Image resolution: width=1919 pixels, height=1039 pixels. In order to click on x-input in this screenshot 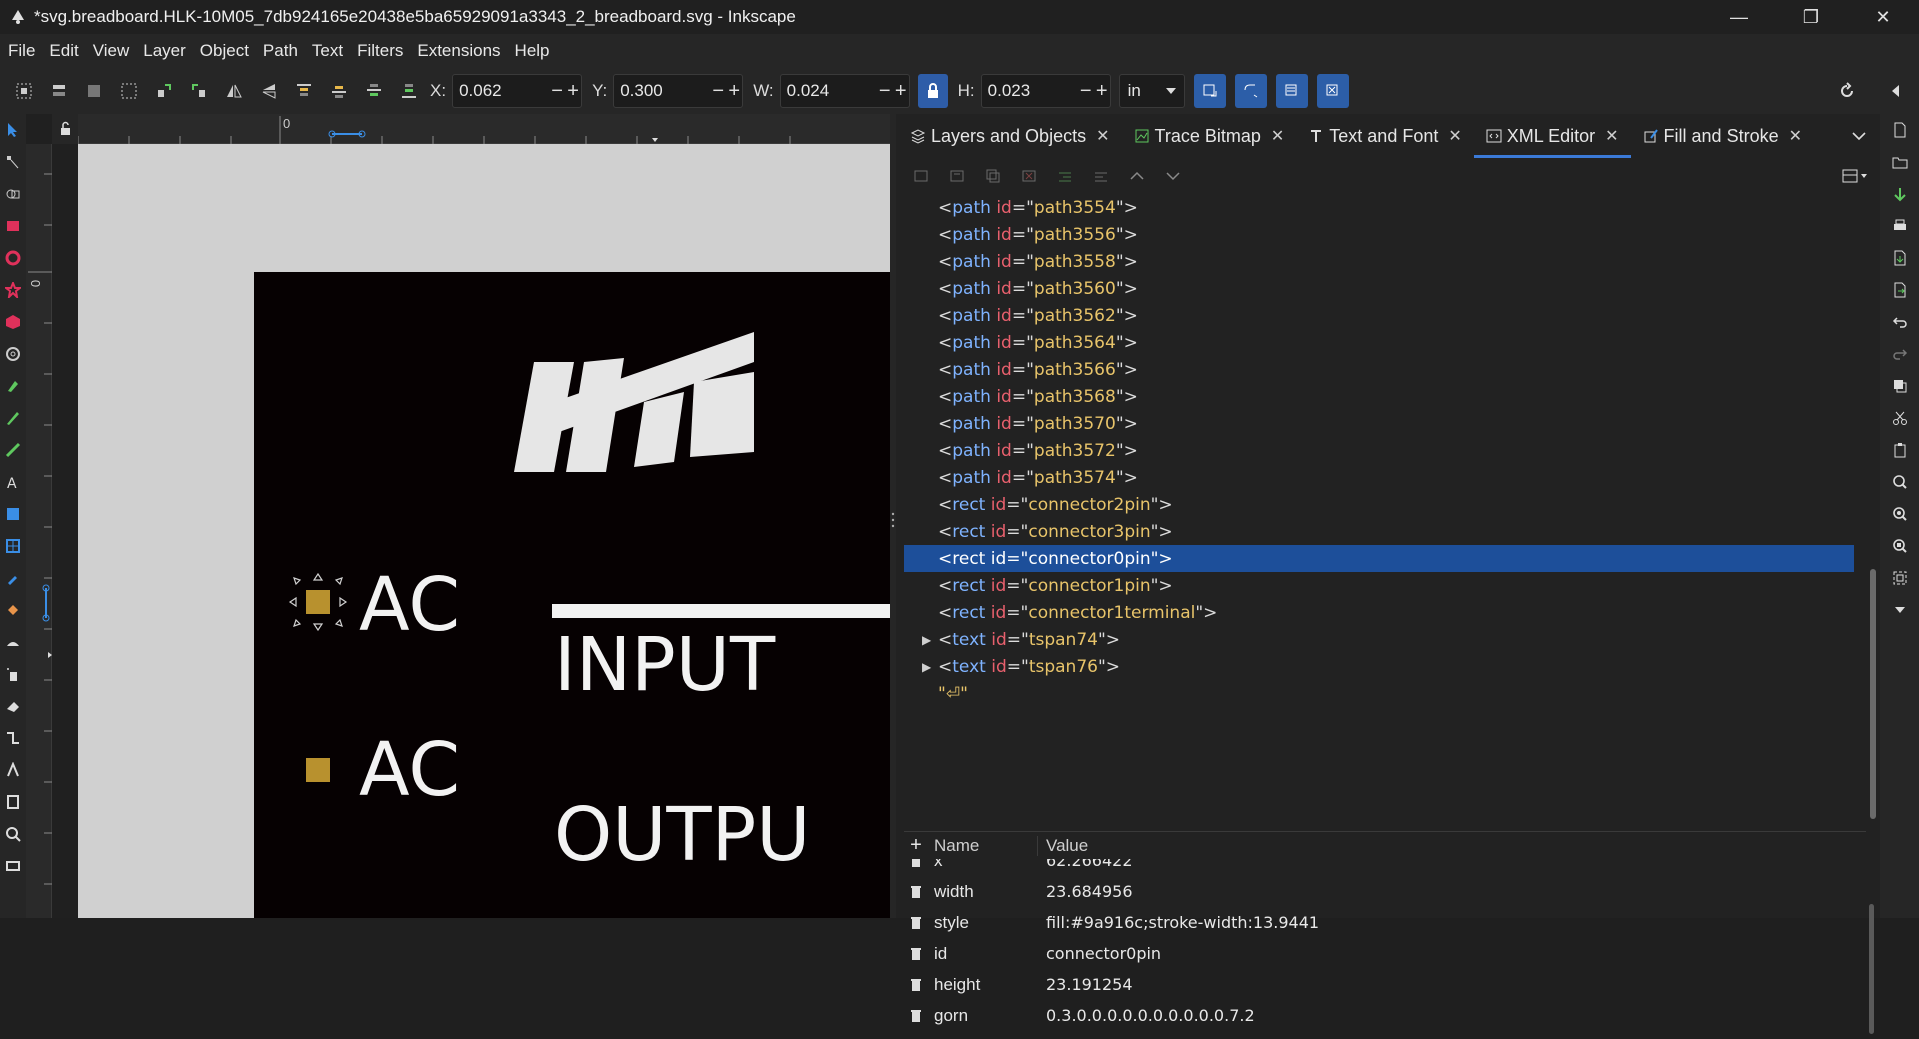, I will do `click(501, 91)`.